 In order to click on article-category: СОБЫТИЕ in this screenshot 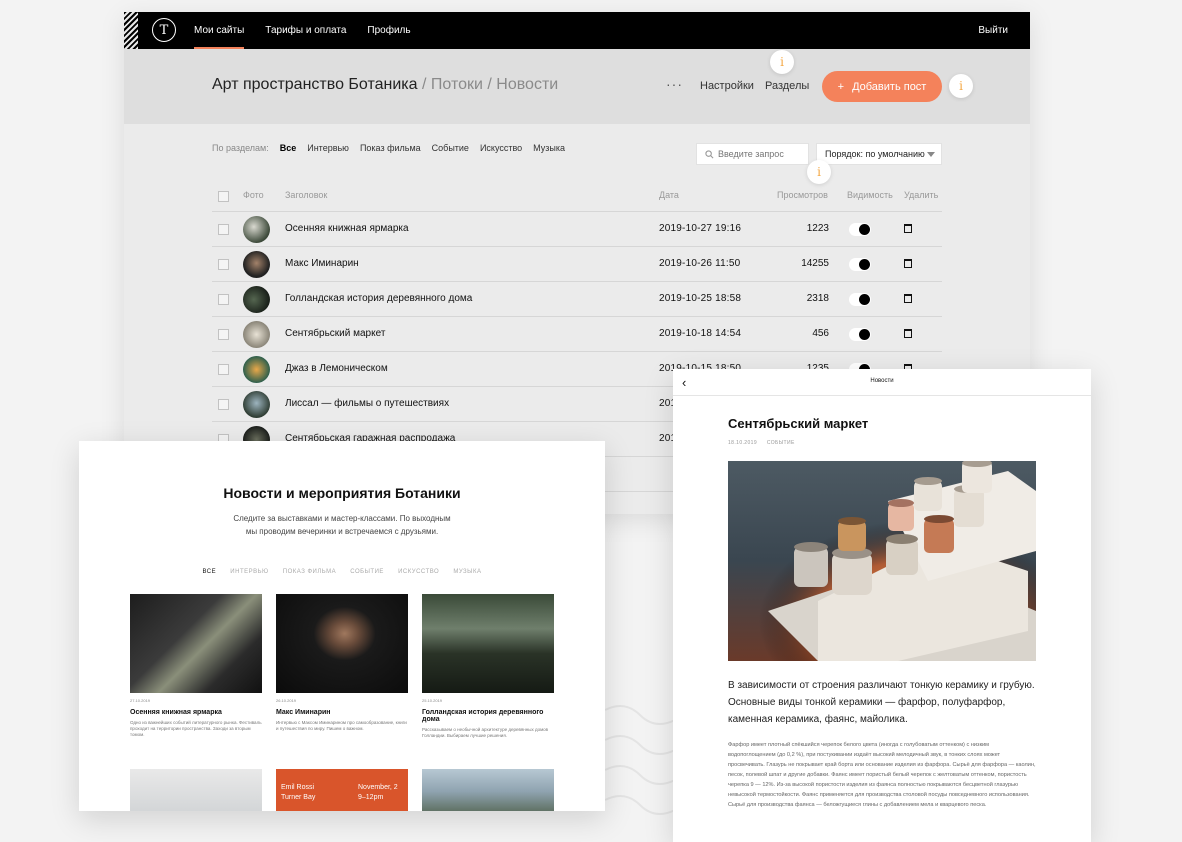, I will do `click(781, 443)`.